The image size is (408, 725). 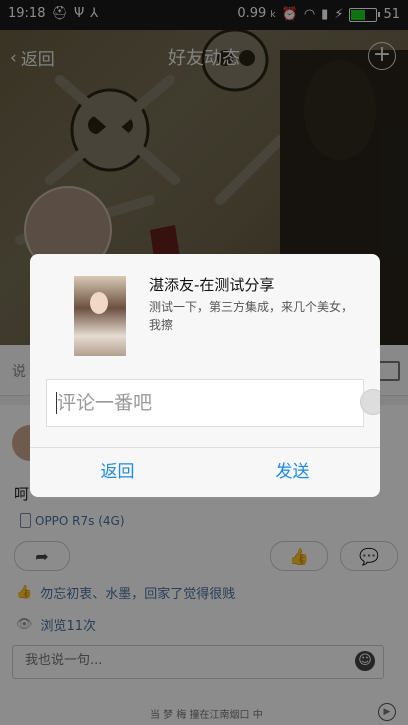 I want to click on share-description: 测试一下，第三方集成，来几个美女，我擦, so click(x=251, y=316).